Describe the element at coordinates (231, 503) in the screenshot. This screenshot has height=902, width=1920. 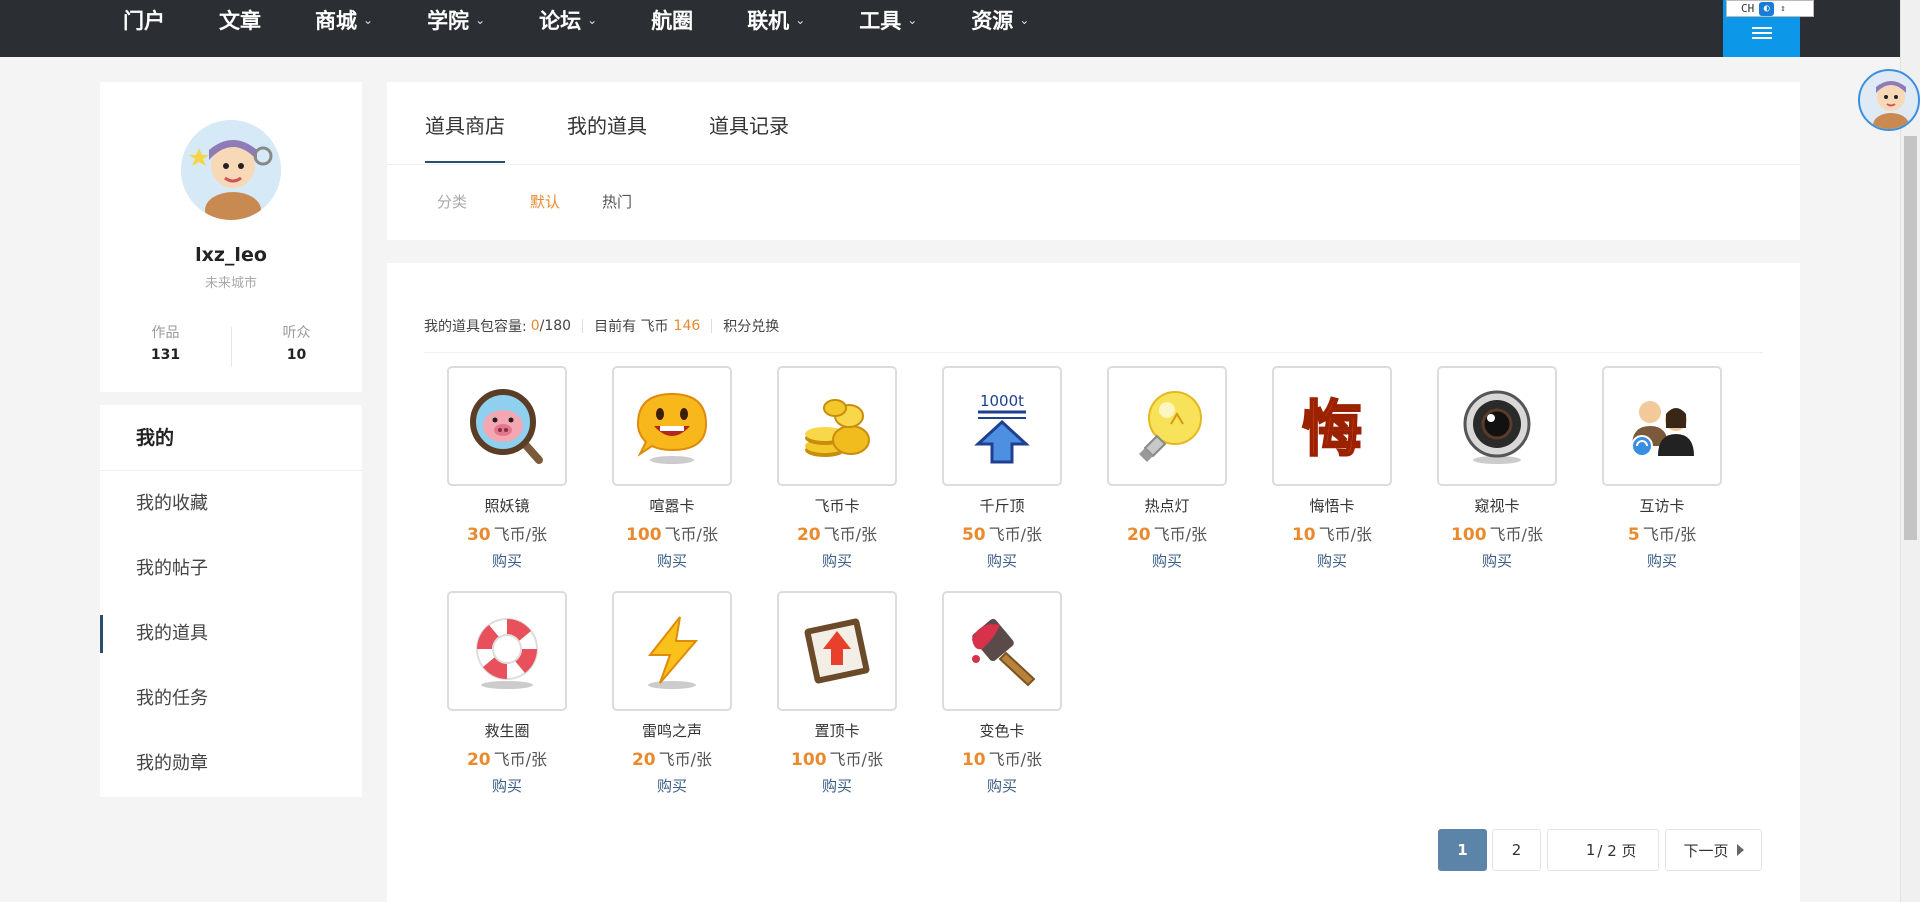
I see `sidebar-item-favorites: 我的收藏` at that location.